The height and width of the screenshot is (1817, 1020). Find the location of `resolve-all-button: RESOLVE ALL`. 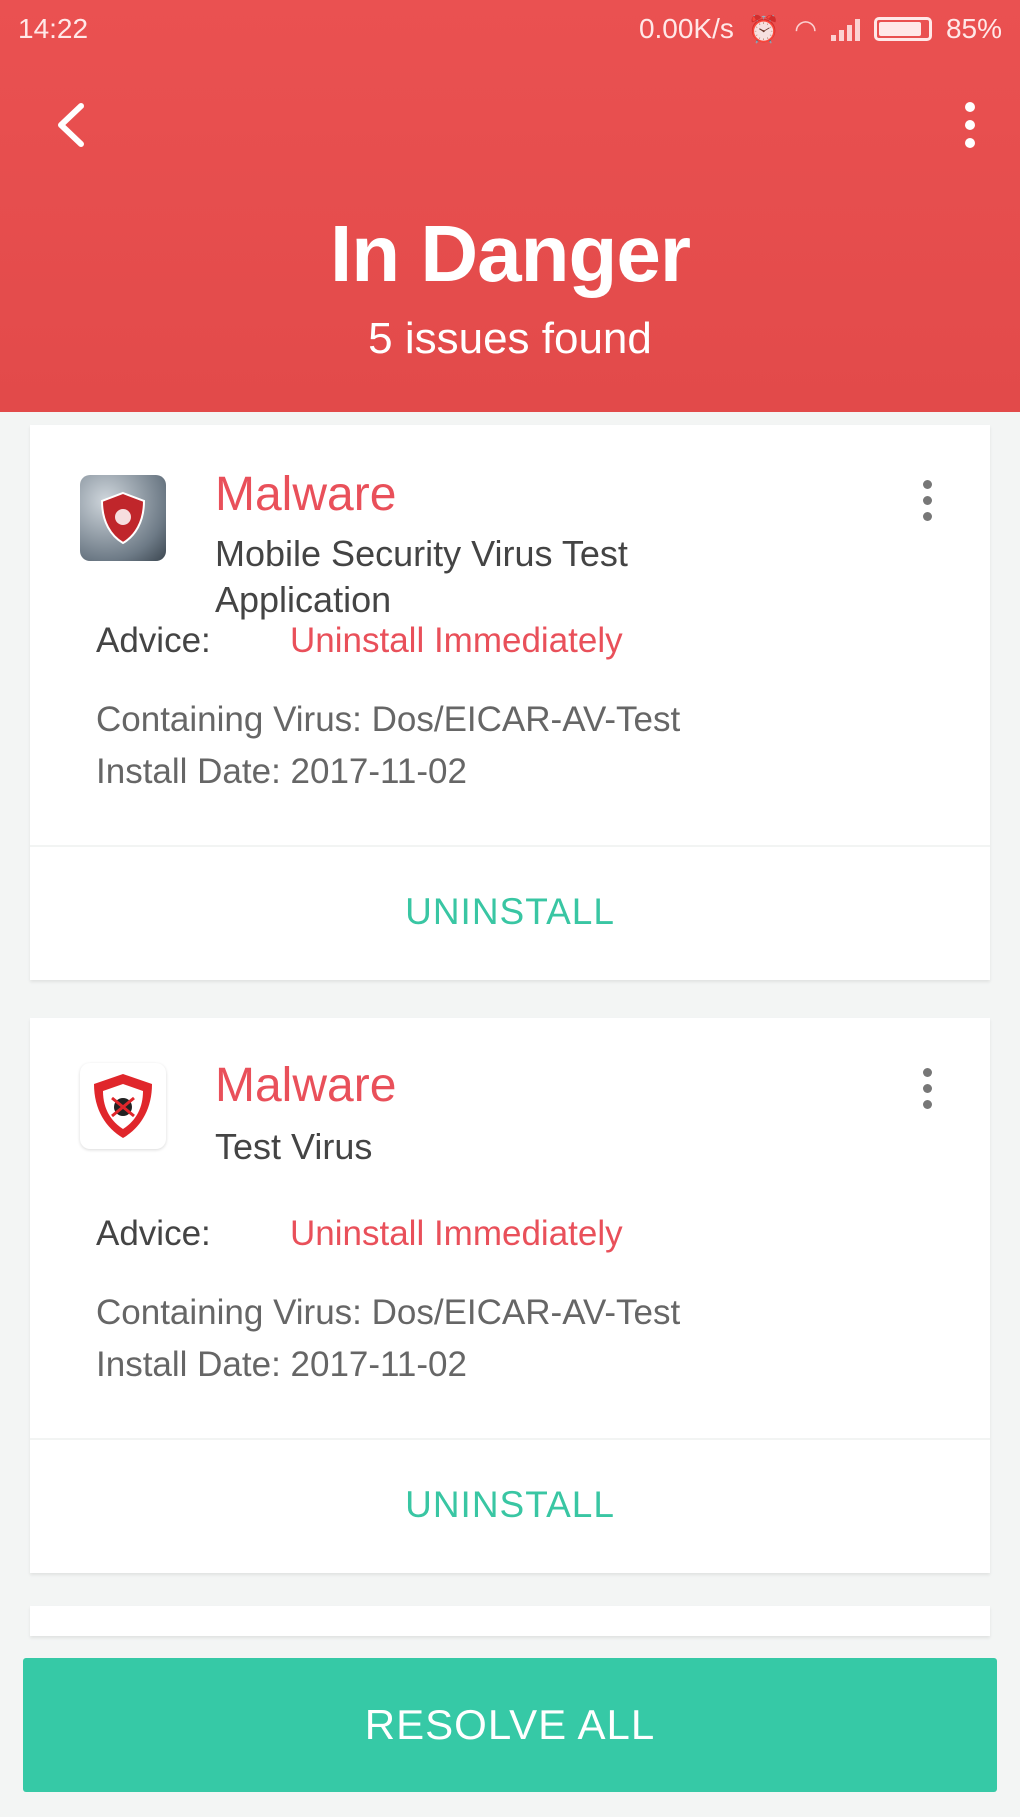

resolve-all-button: RESOLVE ALL is located at coordinates (510, 1725).